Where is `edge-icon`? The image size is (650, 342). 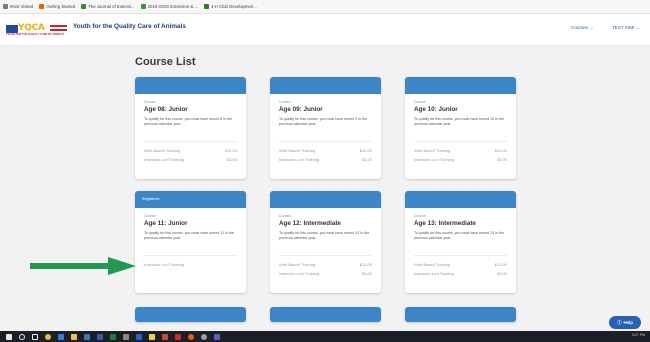 edge-icon is located at coordinates (61, 336).